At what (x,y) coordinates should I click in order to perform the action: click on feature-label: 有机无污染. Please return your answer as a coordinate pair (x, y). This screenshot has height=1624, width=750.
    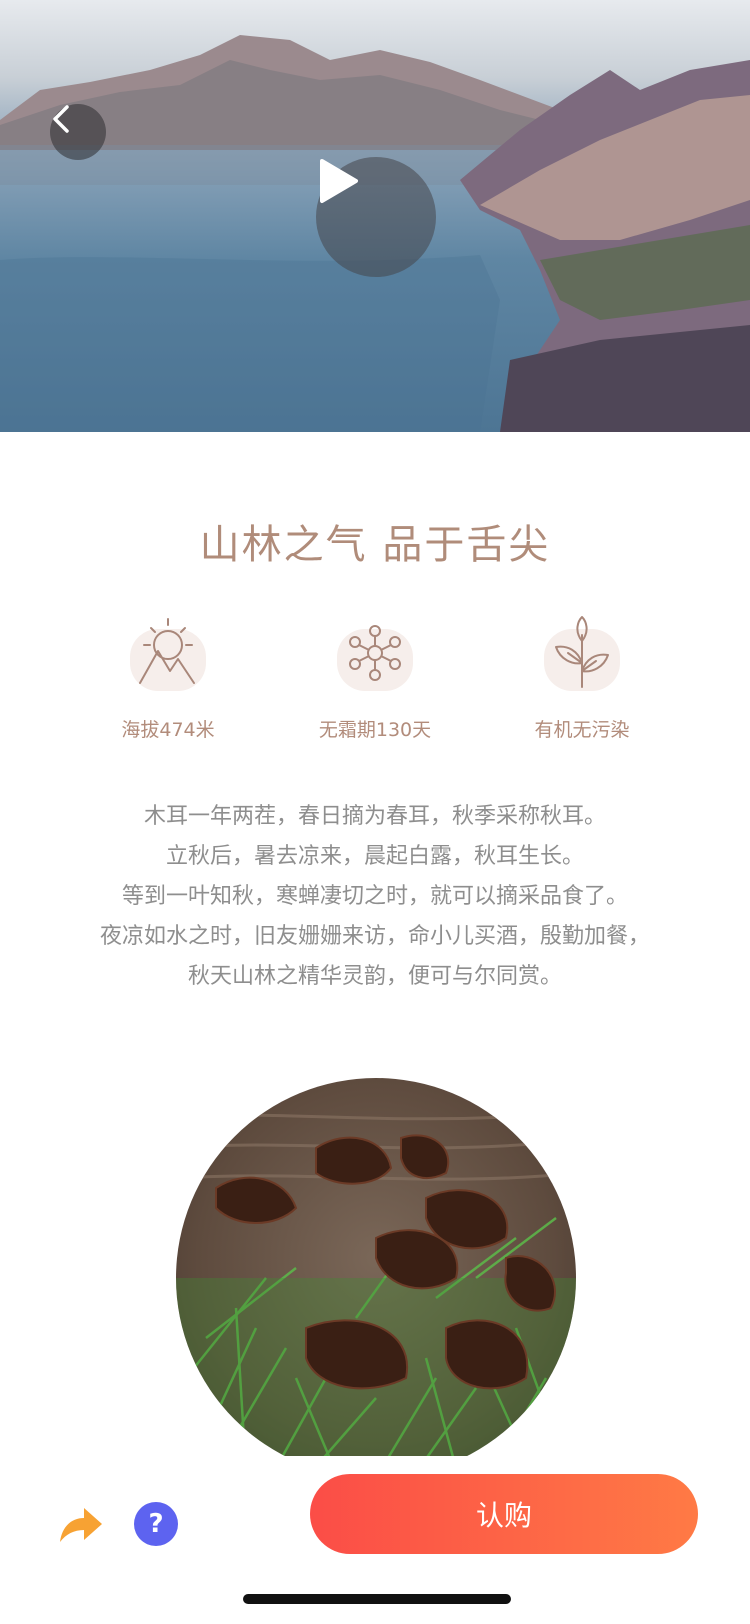
    Looking at the image, I should click on (582, 730).